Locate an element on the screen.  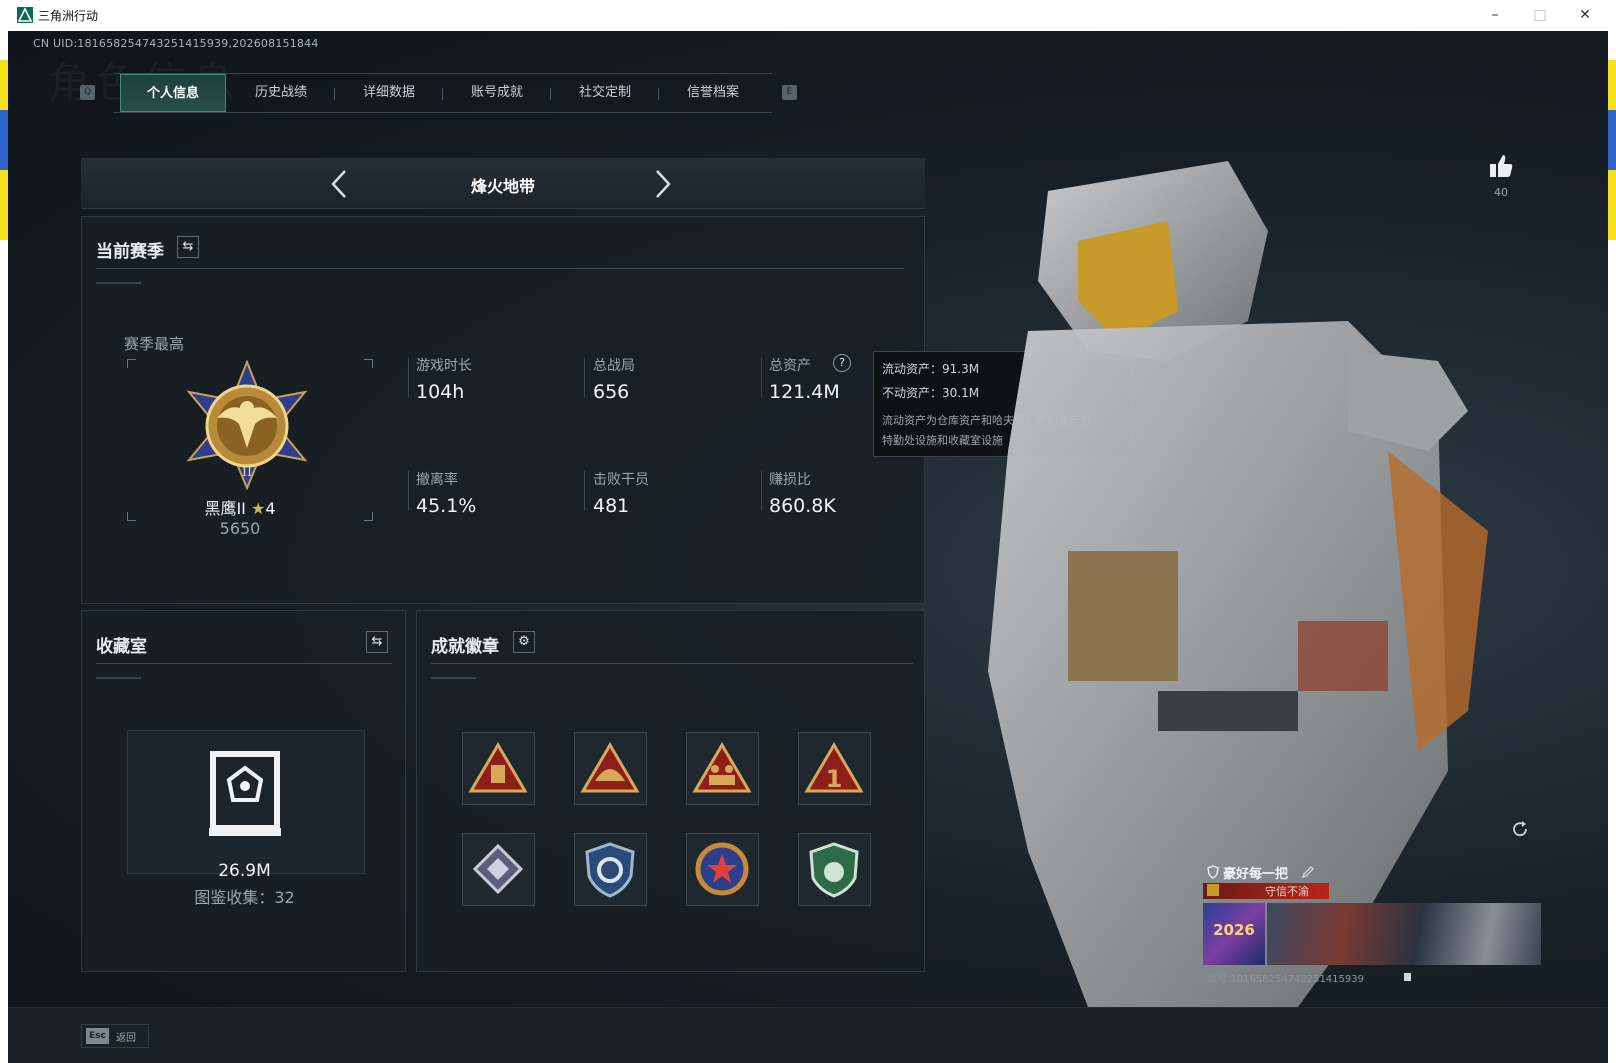
tab-left-key: Q is located at coordinates (87, 92).